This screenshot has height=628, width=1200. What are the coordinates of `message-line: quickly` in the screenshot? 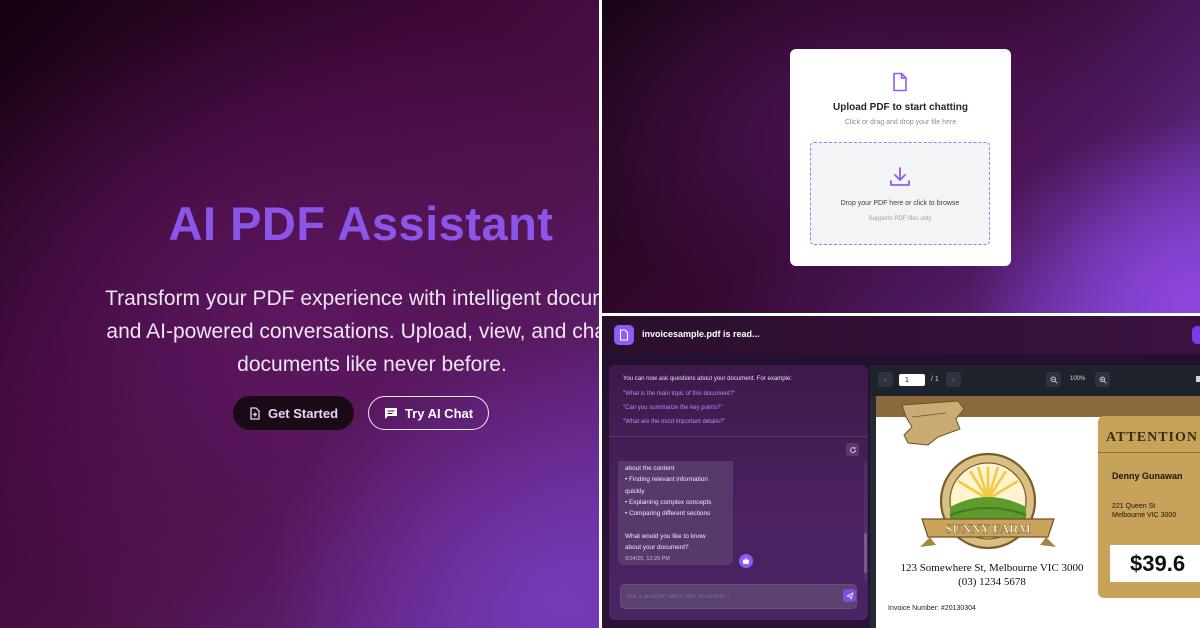 It's located at (635, 491).